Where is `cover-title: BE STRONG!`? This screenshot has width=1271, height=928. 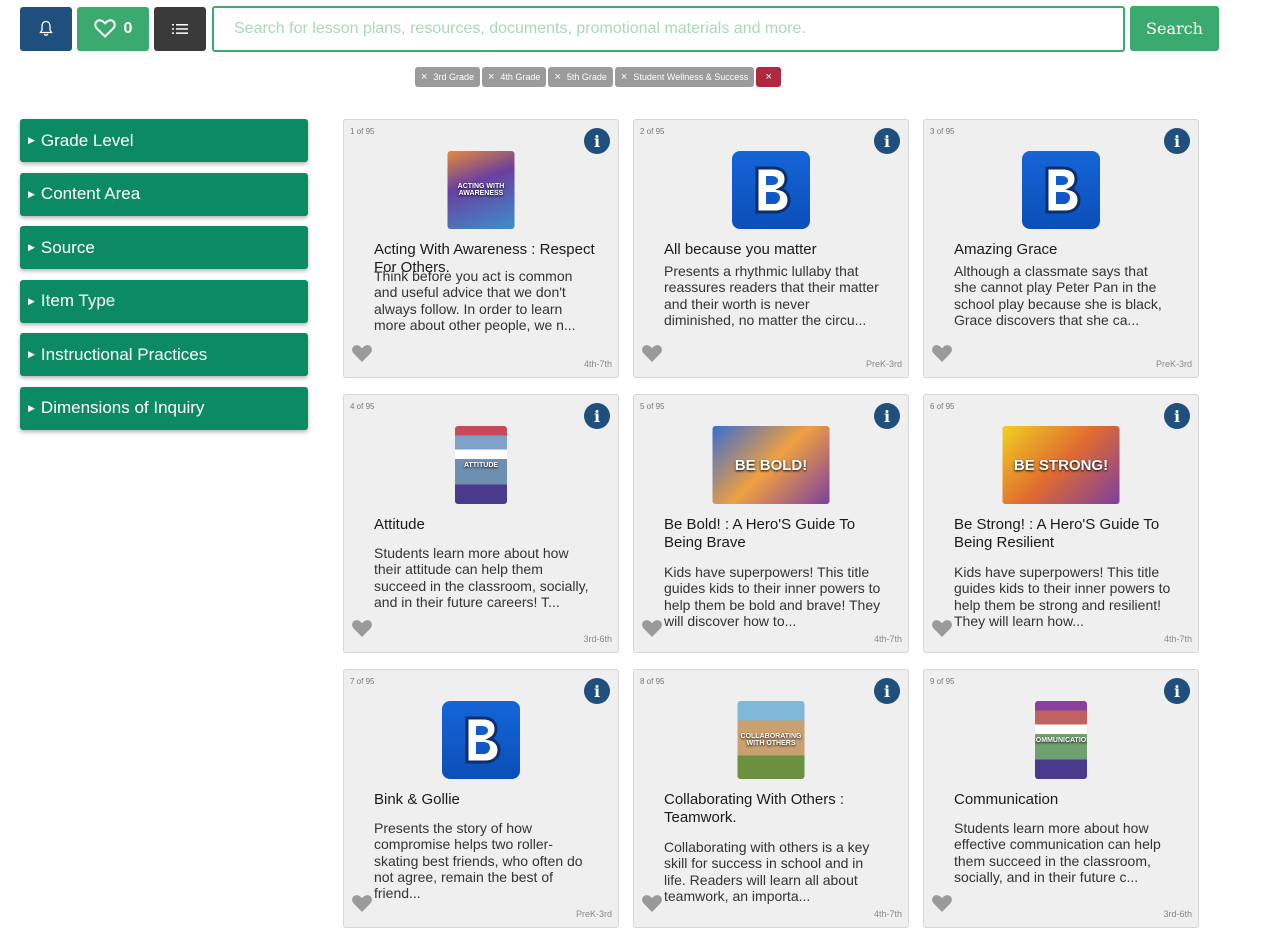 cover-title: BE STRONG! is located at coordinates (1061, 465).